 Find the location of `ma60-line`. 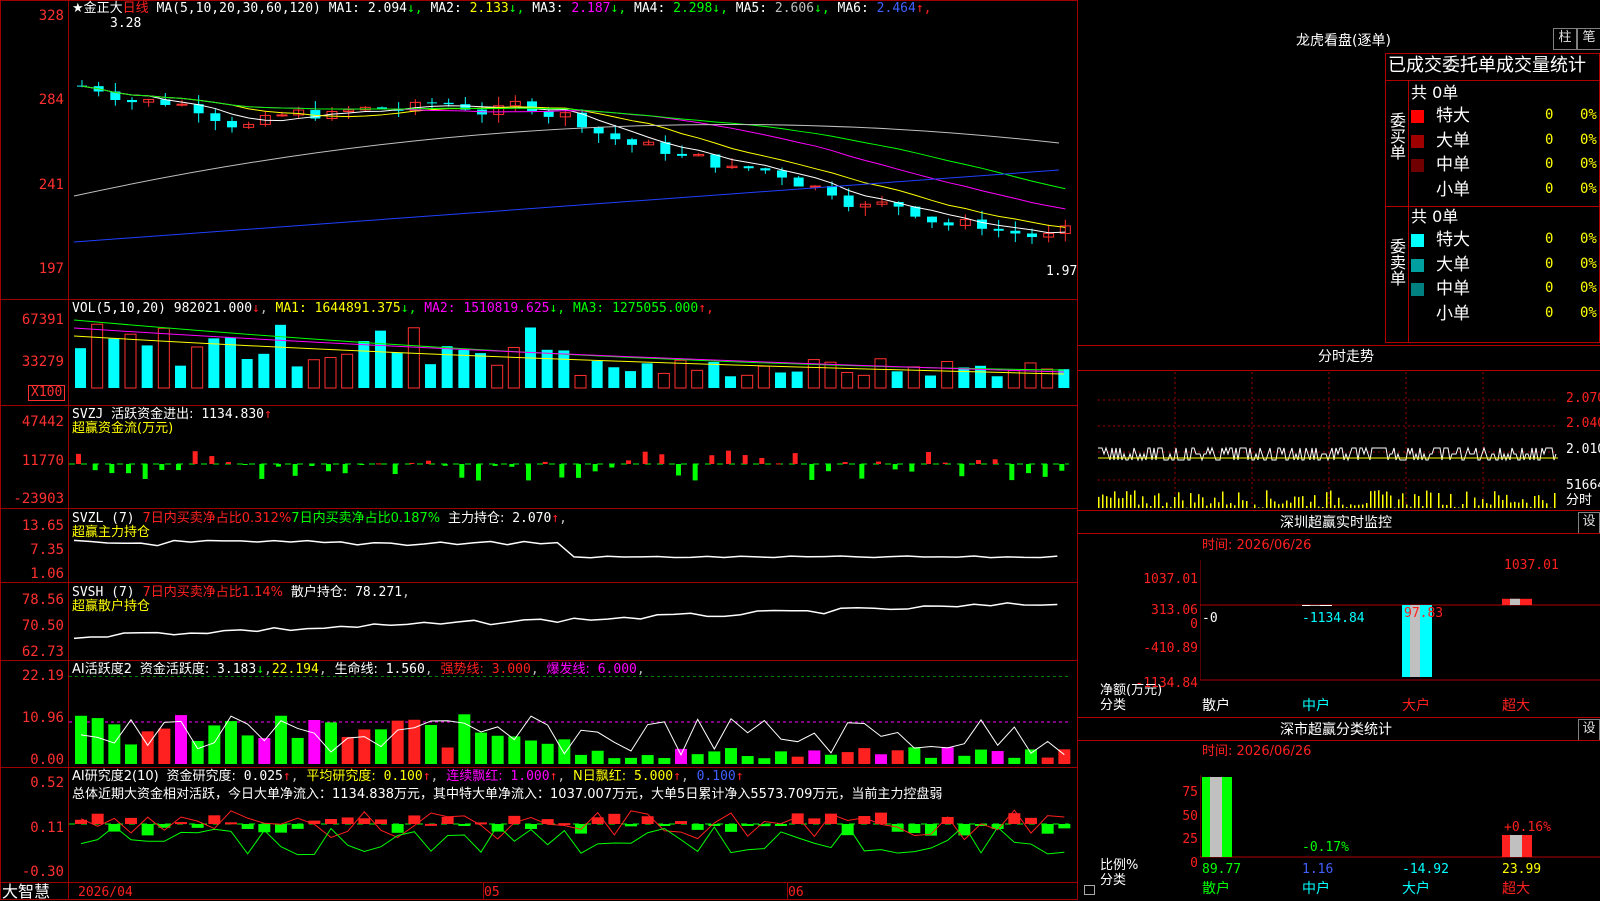

ma60-line is located at coordinates (566, 160).